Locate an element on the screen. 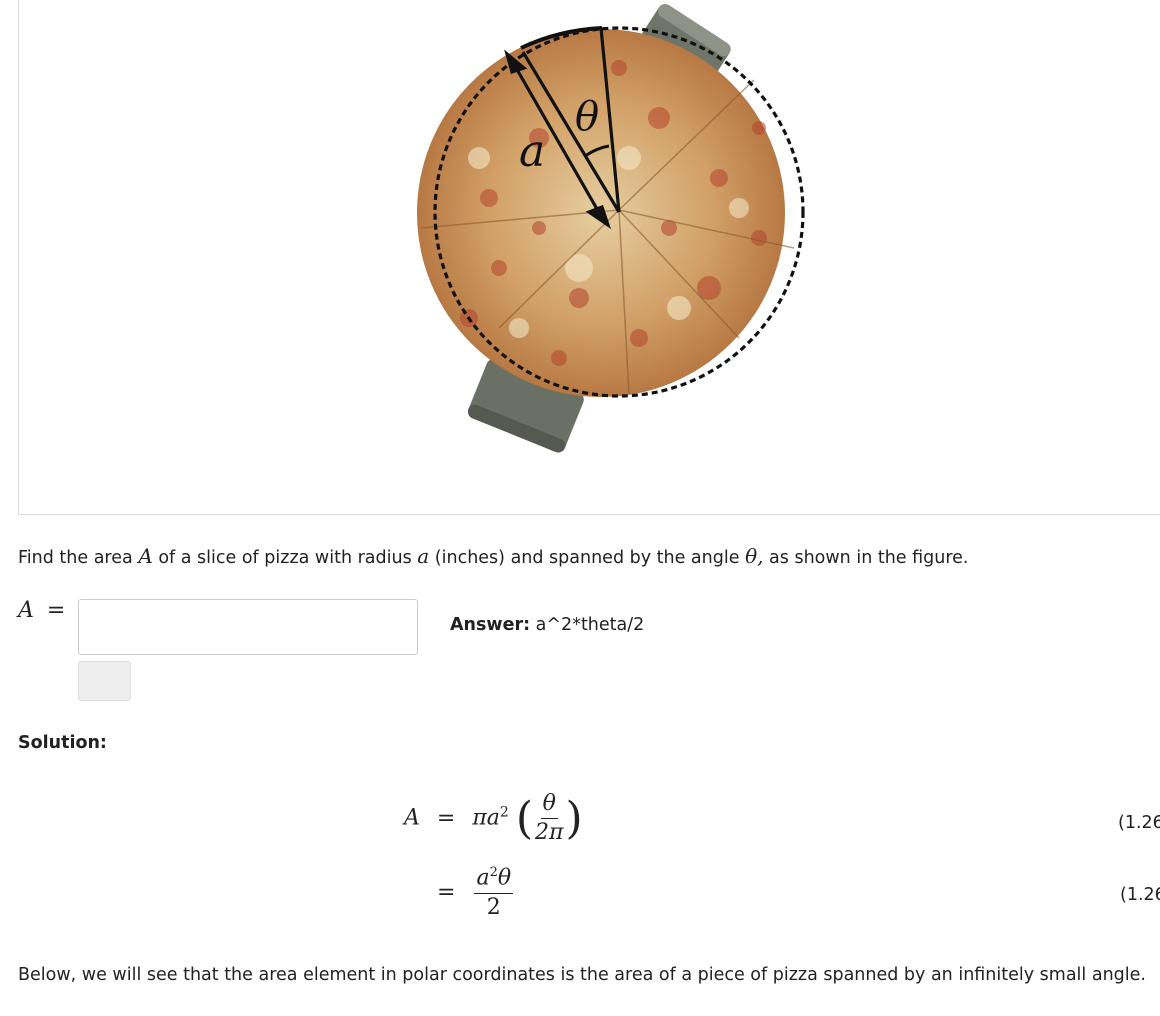 This screenshot has width=1160, height=1016. eq1-rparen: ) is located at coordinates (574, 819).